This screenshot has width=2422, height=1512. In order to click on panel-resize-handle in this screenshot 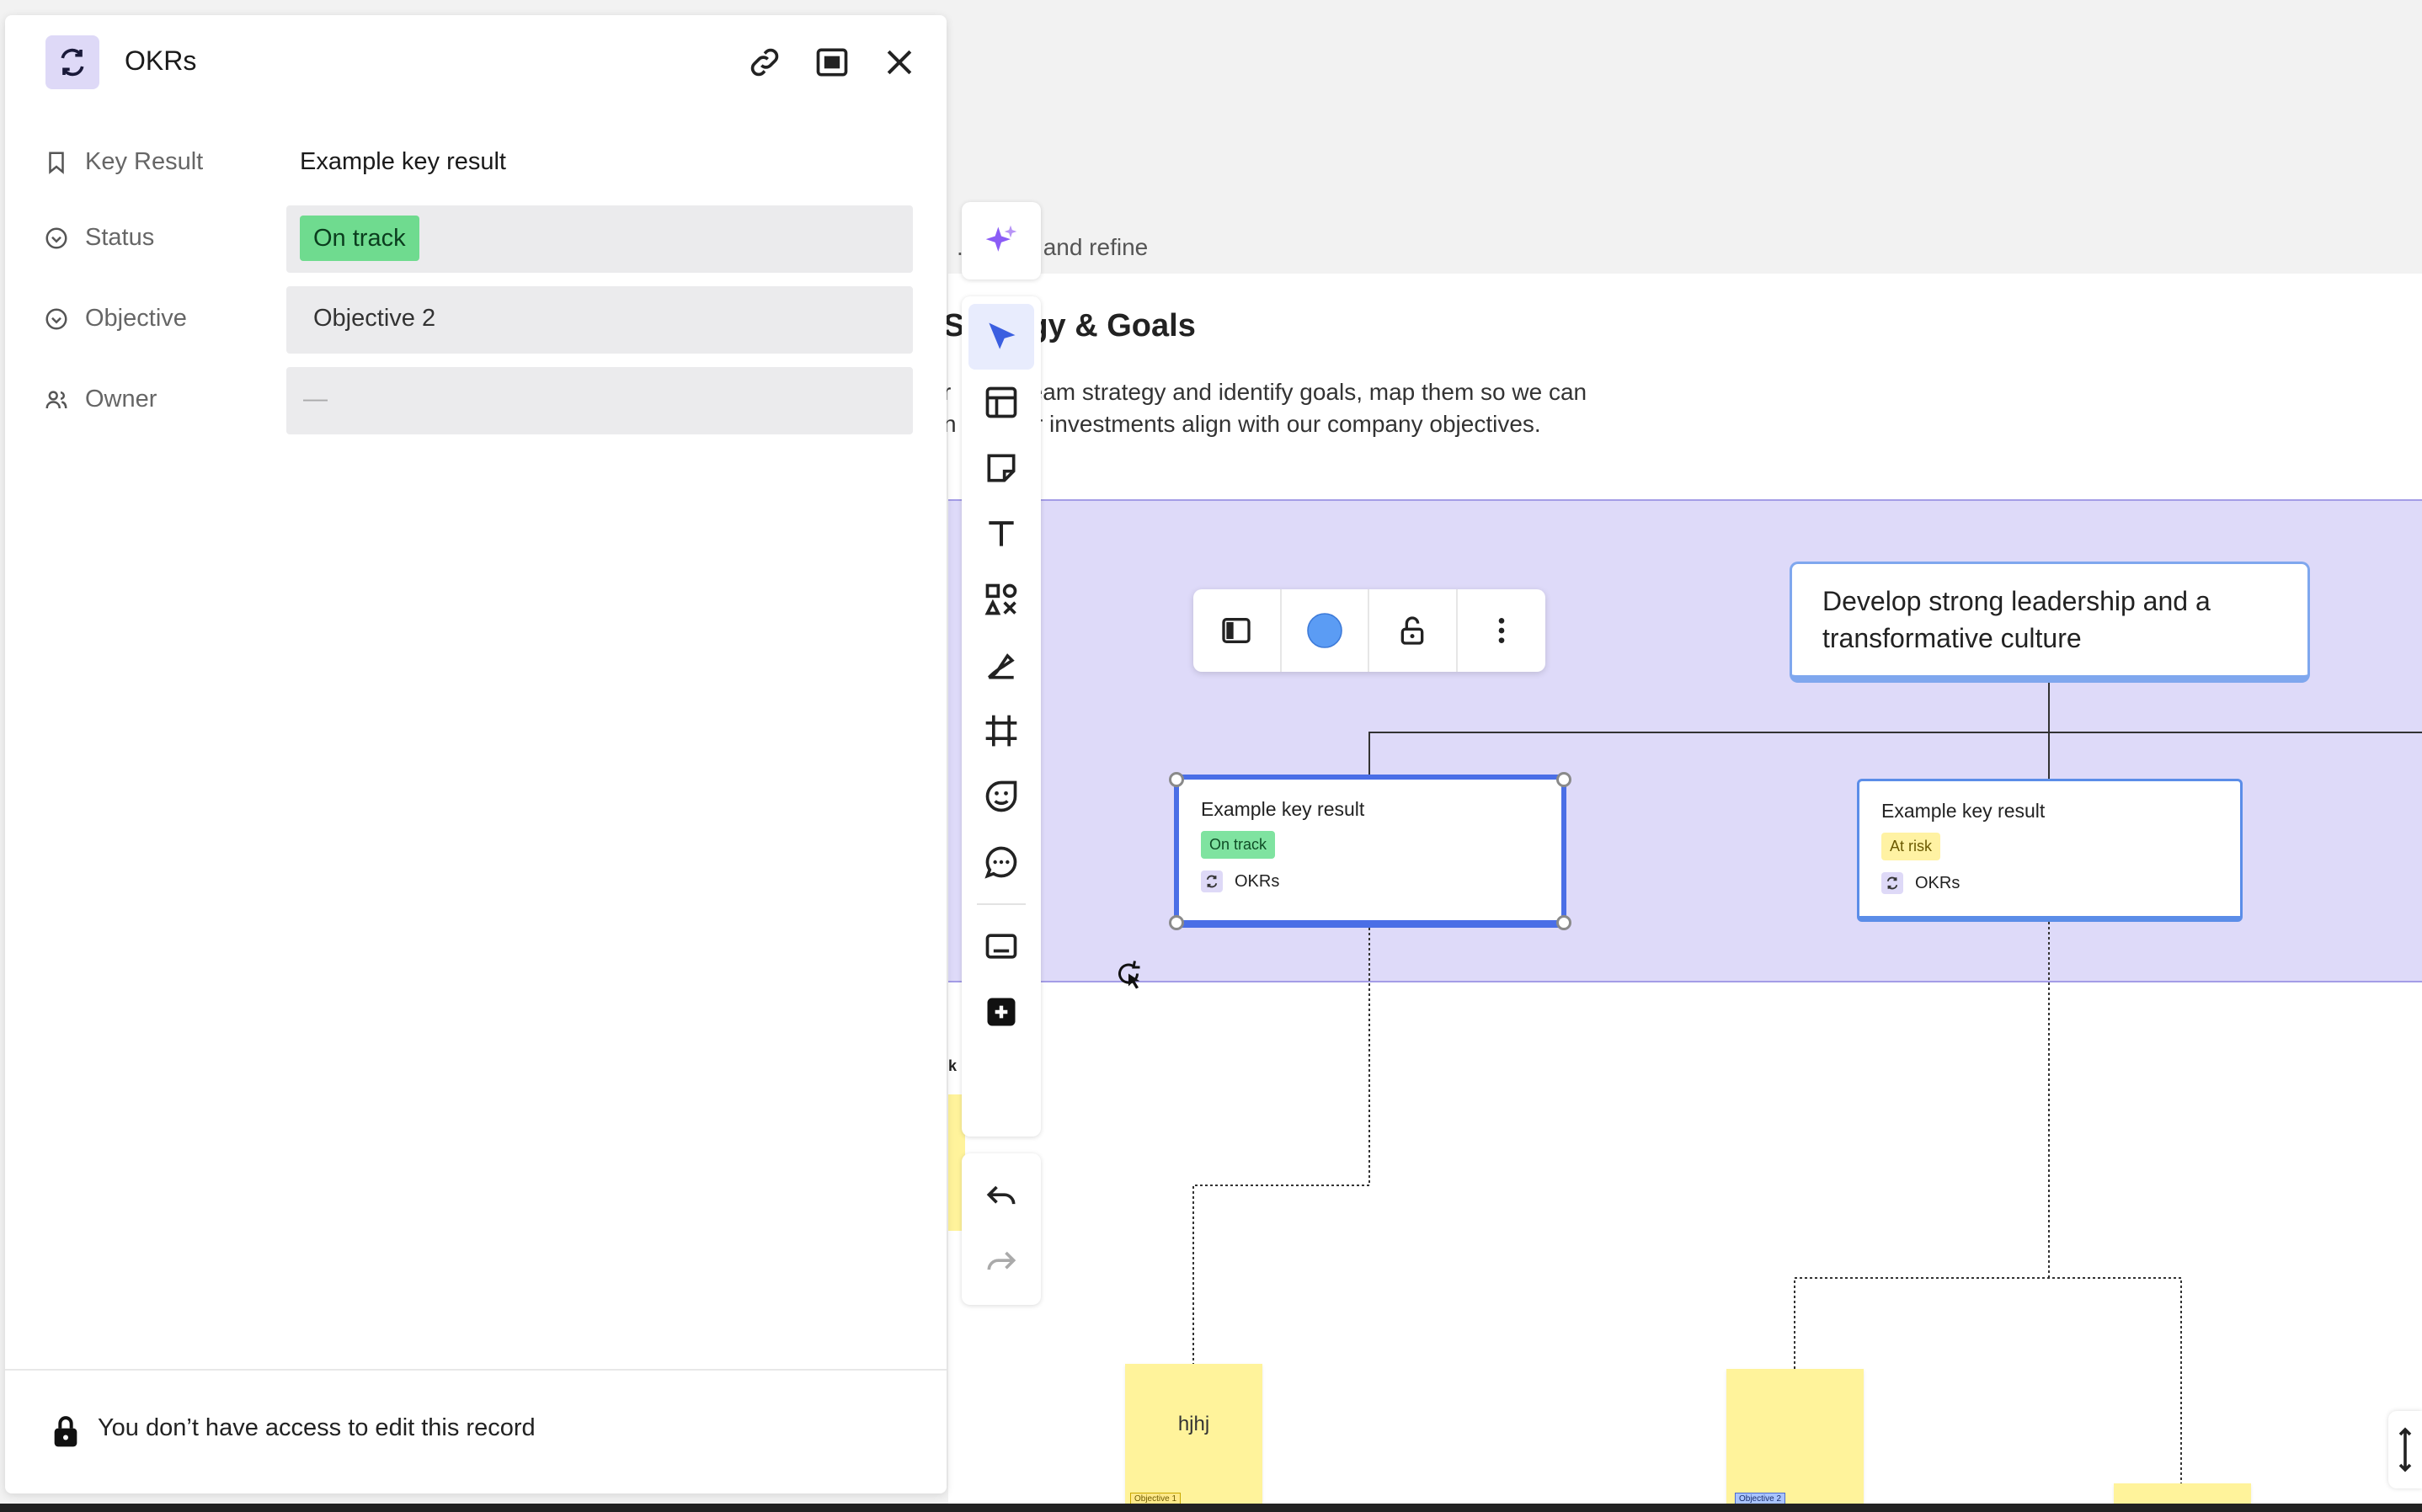, I will do `click(2405, 1450)`.